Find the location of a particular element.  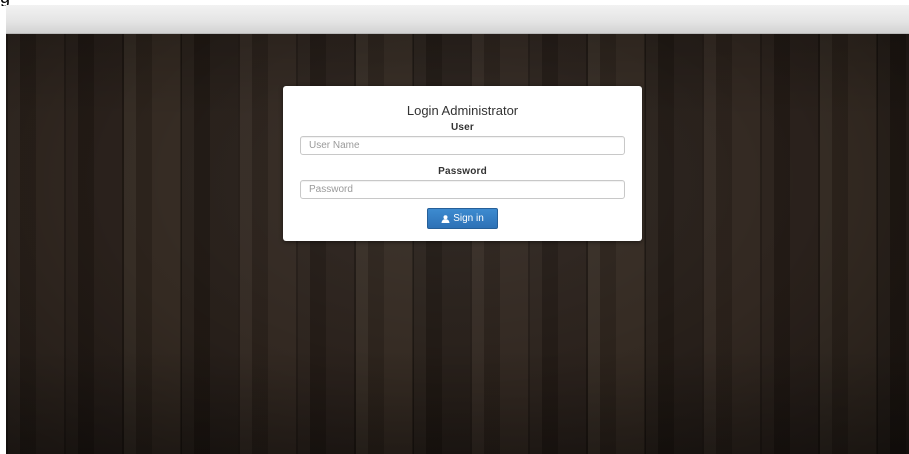

top-bar is located at coordinates (457, 19).